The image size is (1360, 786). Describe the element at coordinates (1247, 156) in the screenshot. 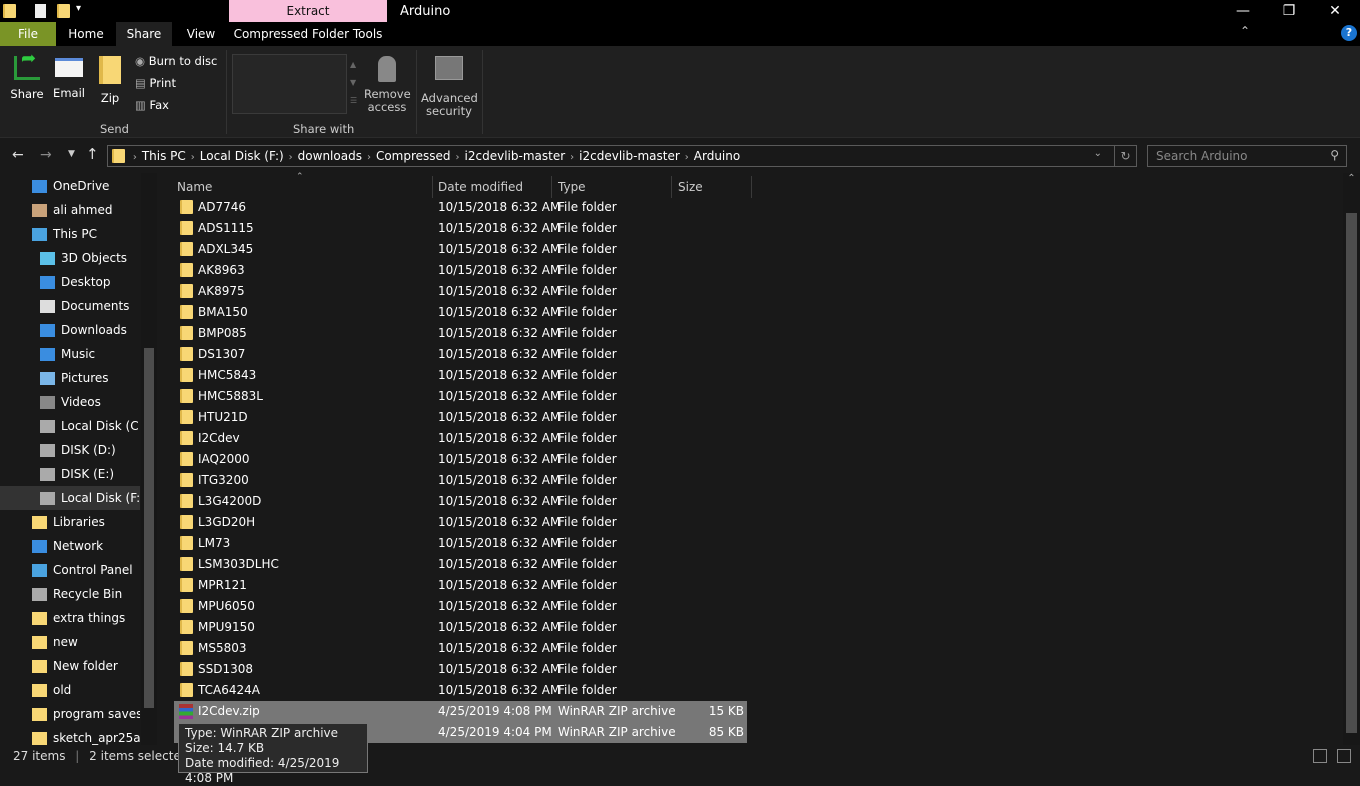

I see `search-input: Search Arduino ⚲` at that location.